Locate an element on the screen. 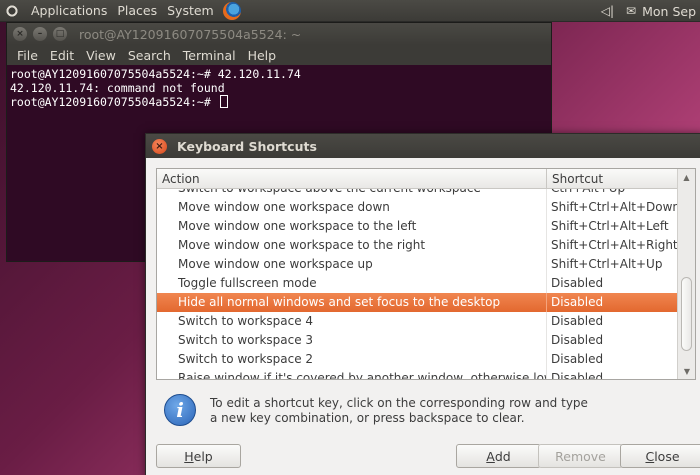 This screenshot has width=700, height=475. row-shortcut: Shift+Ctrl+Alt+Down is located at coordinates (613, 207).